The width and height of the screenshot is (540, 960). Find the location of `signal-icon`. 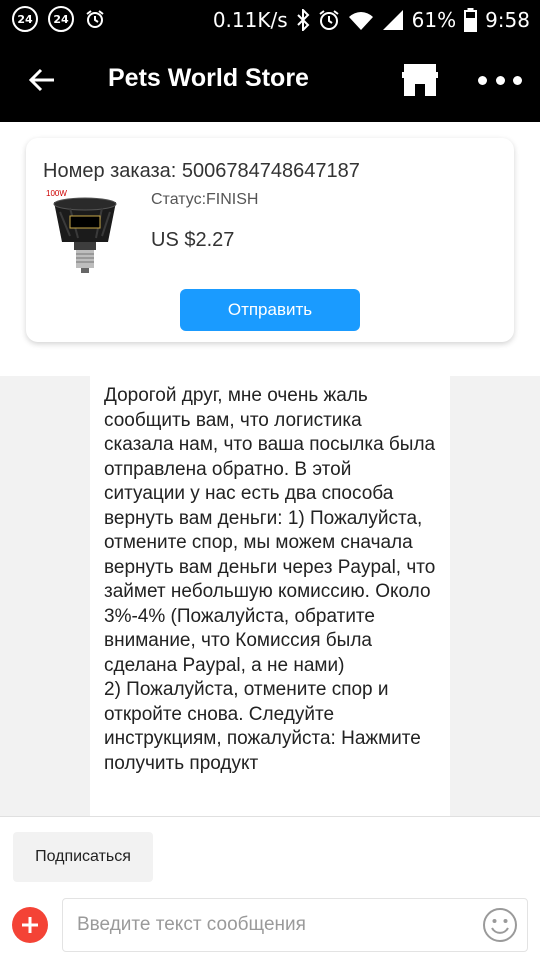

signal-icon is located at coordinates (393, 20).